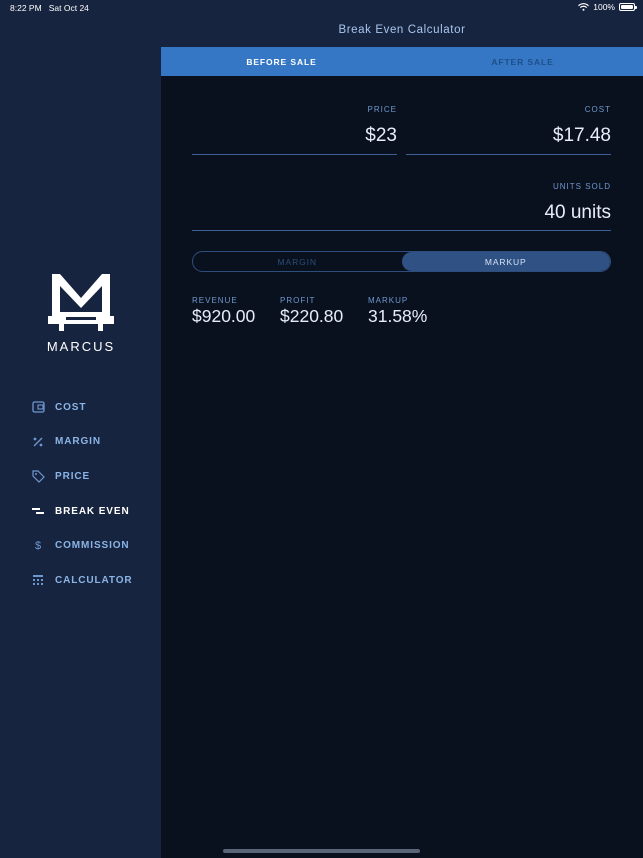 The width and height of the screenshot is (643, 858). Describe the element at coordinates (294, 136) in the screenshot. I see `price-input: $23` at that location.